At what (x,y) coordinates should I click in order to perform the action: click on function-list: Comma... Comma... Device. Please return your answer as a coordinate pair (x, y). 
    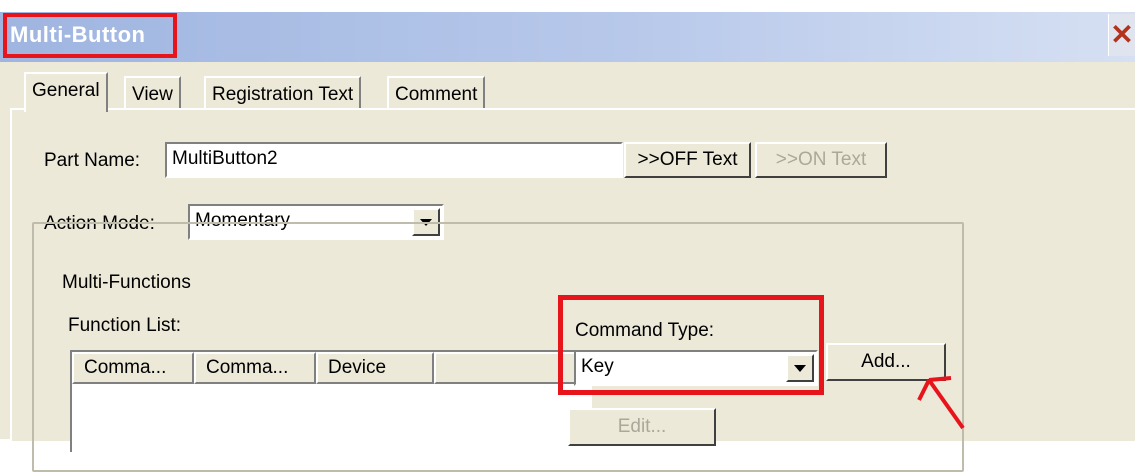
    Looking at the image, I should click on (331, 401).